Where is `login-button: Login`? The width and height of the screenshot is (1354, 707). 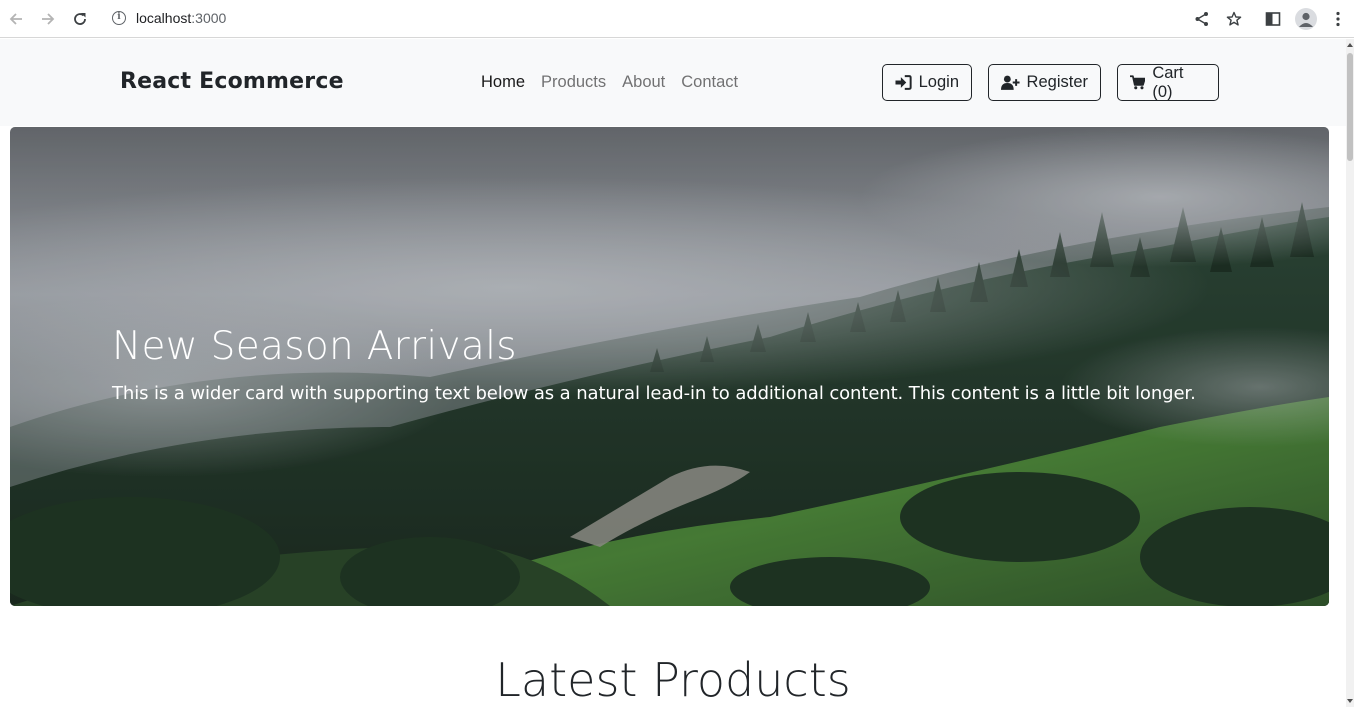
login-button: Login is located at coordinates (927, 82).